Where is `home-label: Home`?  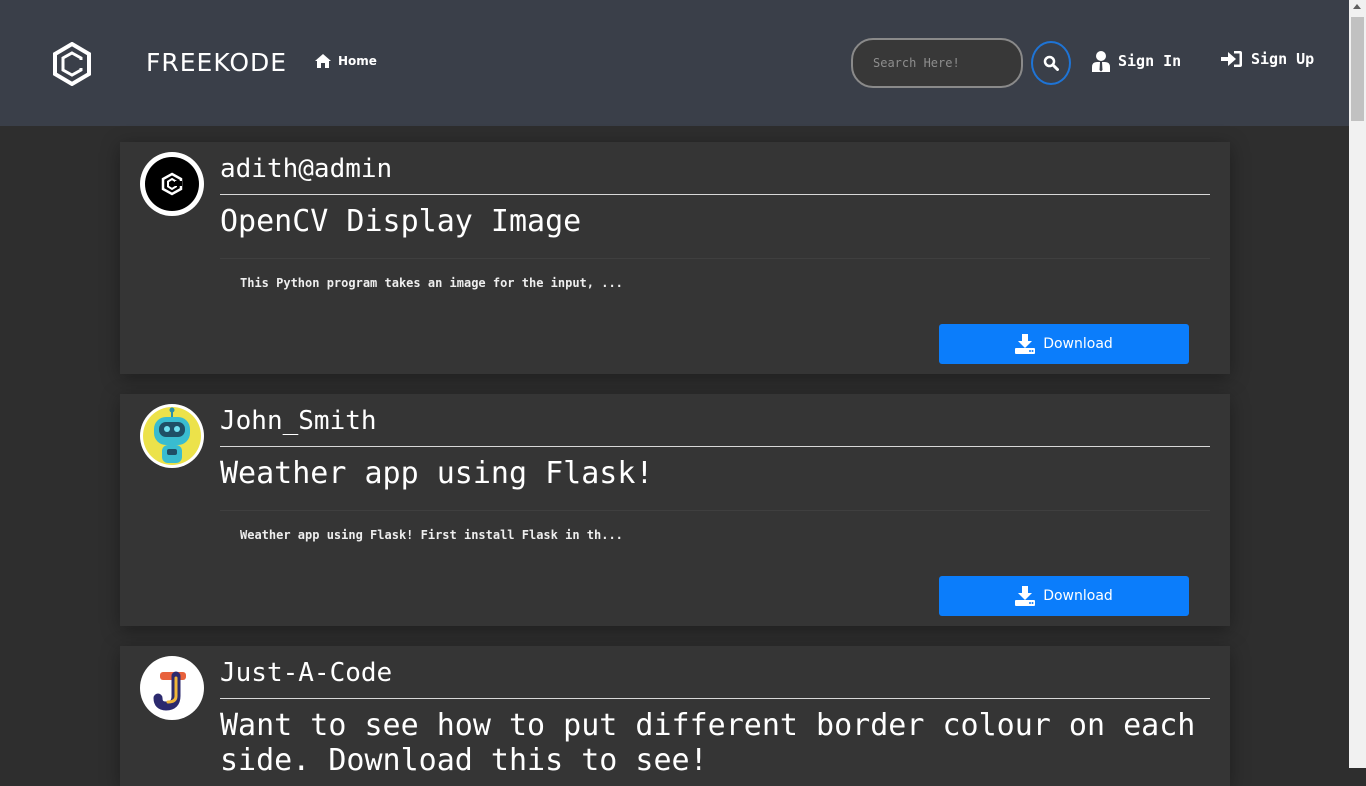 home-label: Home is located at coordinates (357, 61).